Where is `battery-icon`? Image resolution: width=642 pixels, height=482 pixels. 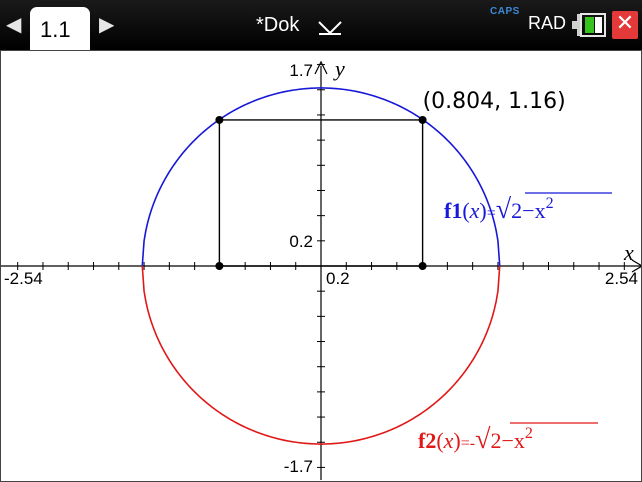 battery-icon is located at coordinates (589, 25).